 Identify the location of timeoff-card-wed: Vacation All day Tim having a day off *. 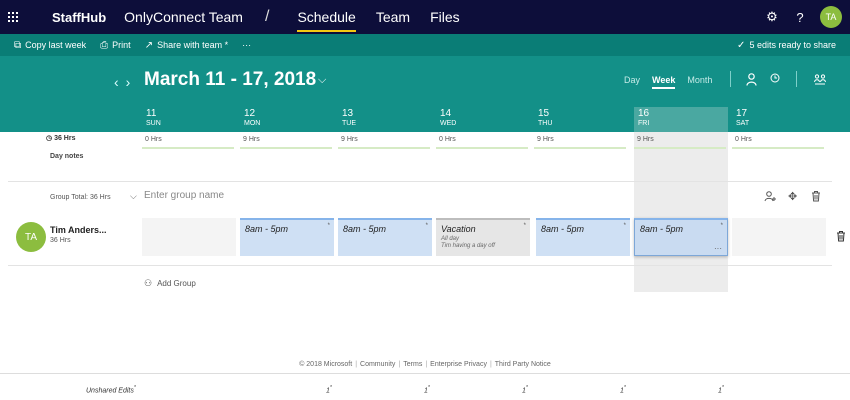
(483, 237).